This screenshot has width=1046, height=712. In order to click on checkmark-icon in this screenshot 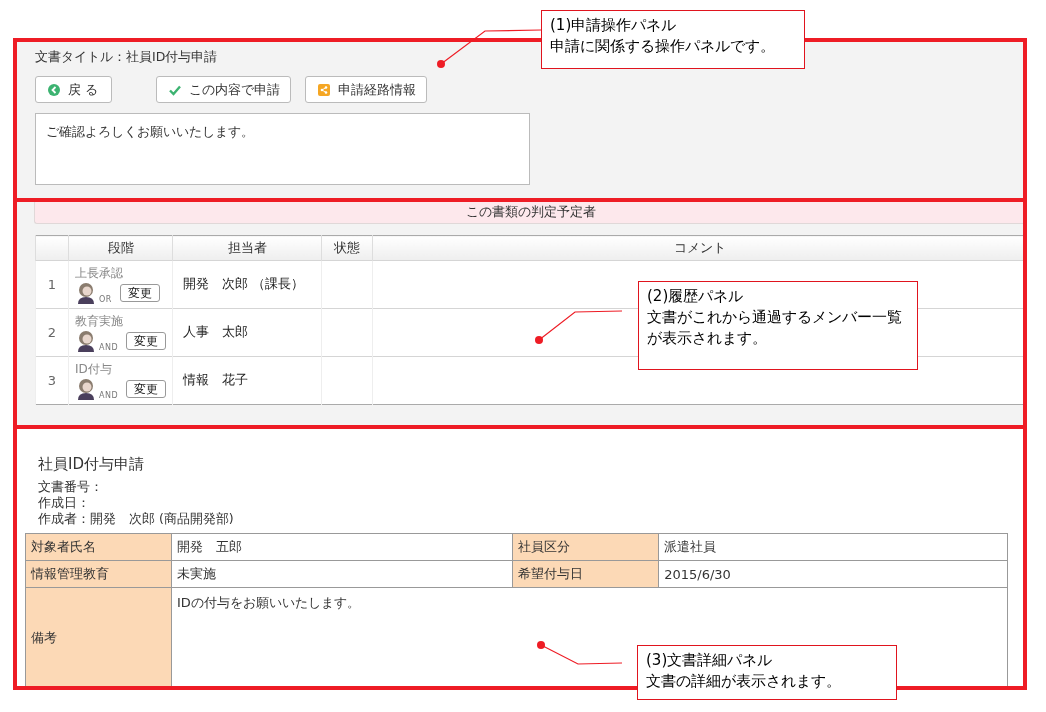, I will do `click(175, 89)`.